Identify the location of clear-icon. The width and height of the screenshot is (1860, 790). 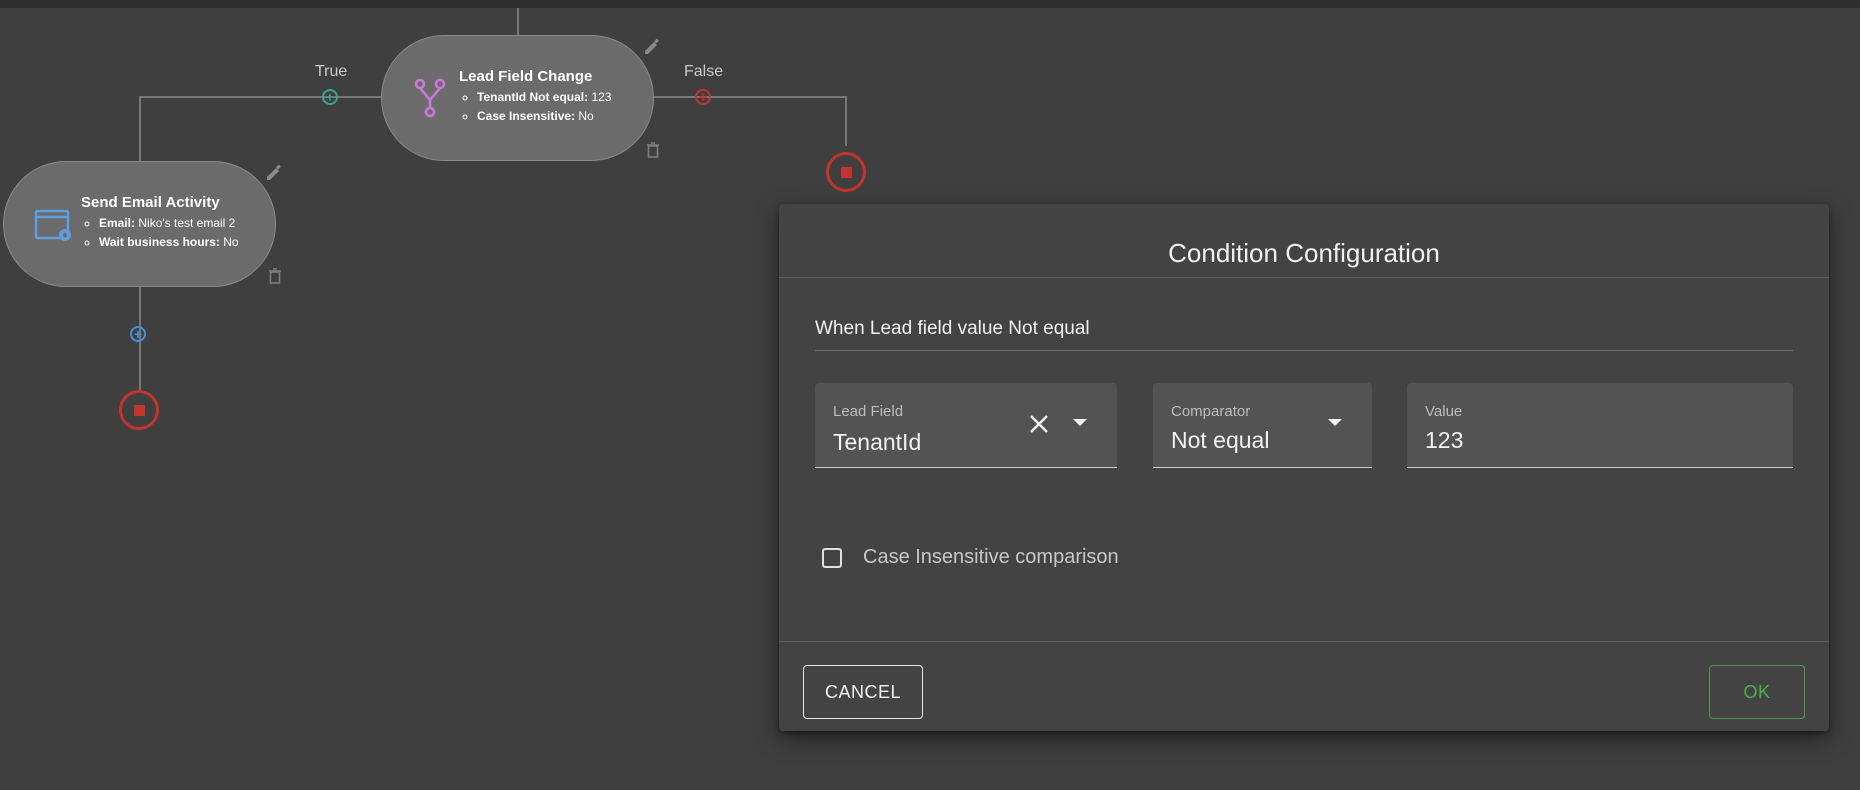
(1039, 424).